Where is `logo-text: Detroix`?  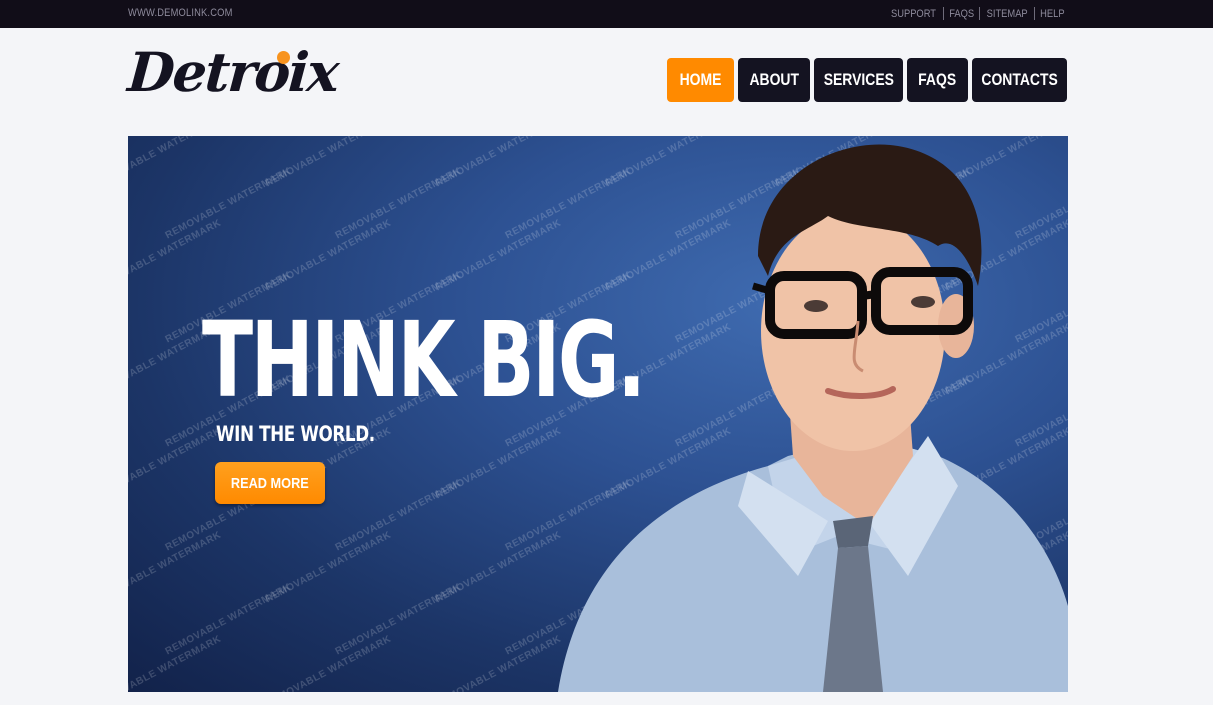
logo-text: Detroix is located at coordinates (232, 72).